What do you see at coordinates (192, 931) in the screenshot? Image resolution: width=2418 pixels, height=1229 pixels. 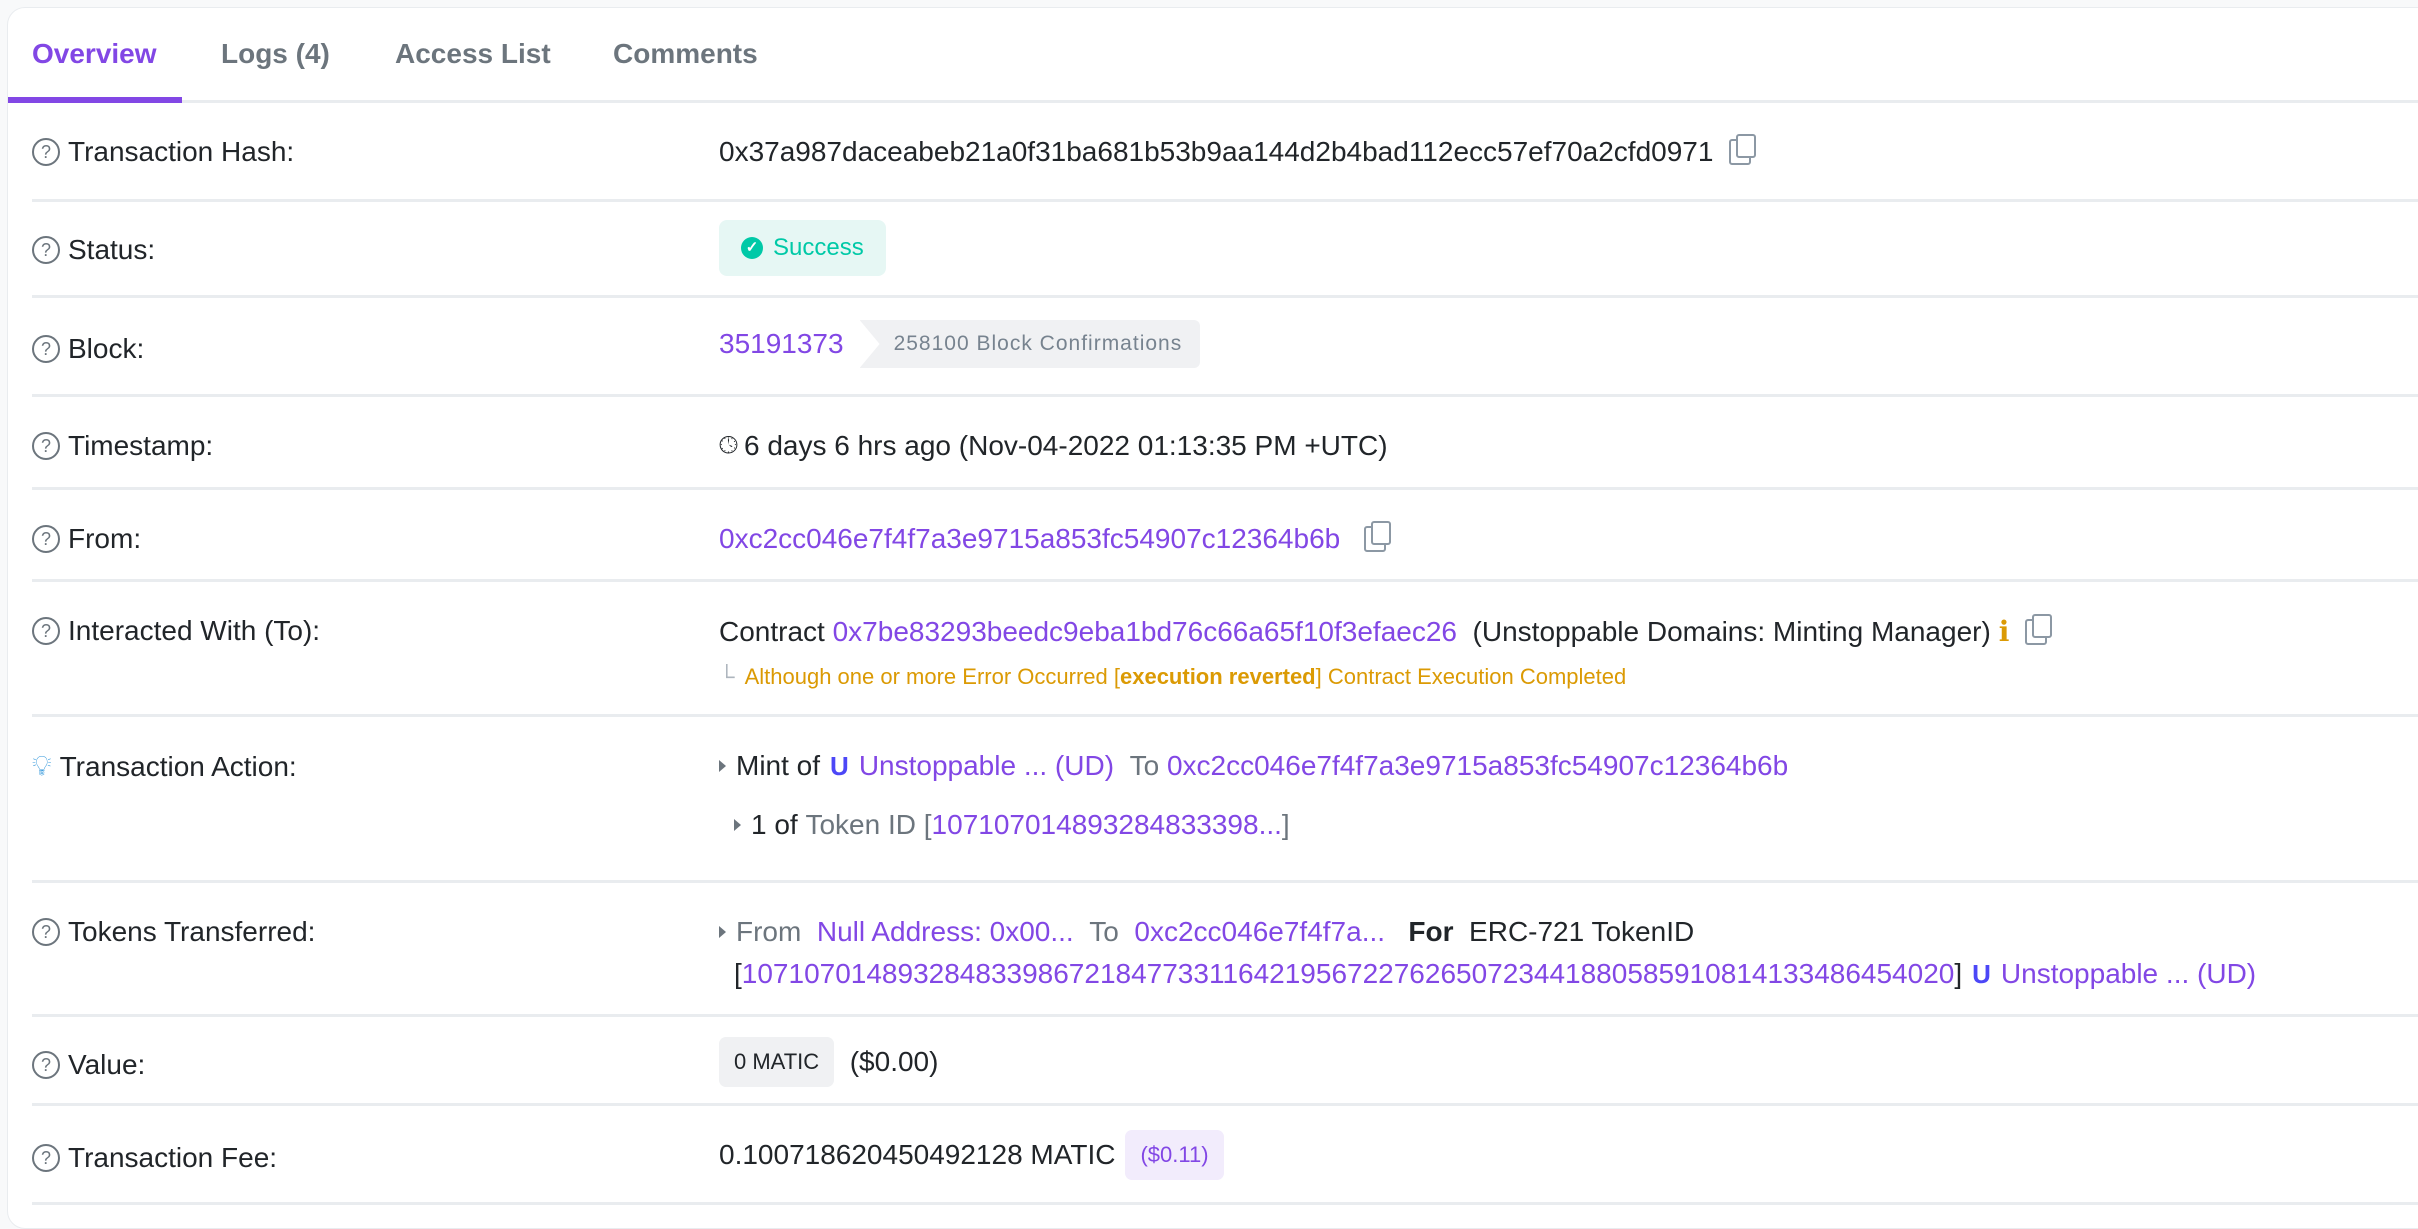 I see `label: Tokens Transferred:` at bounding box center [192, 931].